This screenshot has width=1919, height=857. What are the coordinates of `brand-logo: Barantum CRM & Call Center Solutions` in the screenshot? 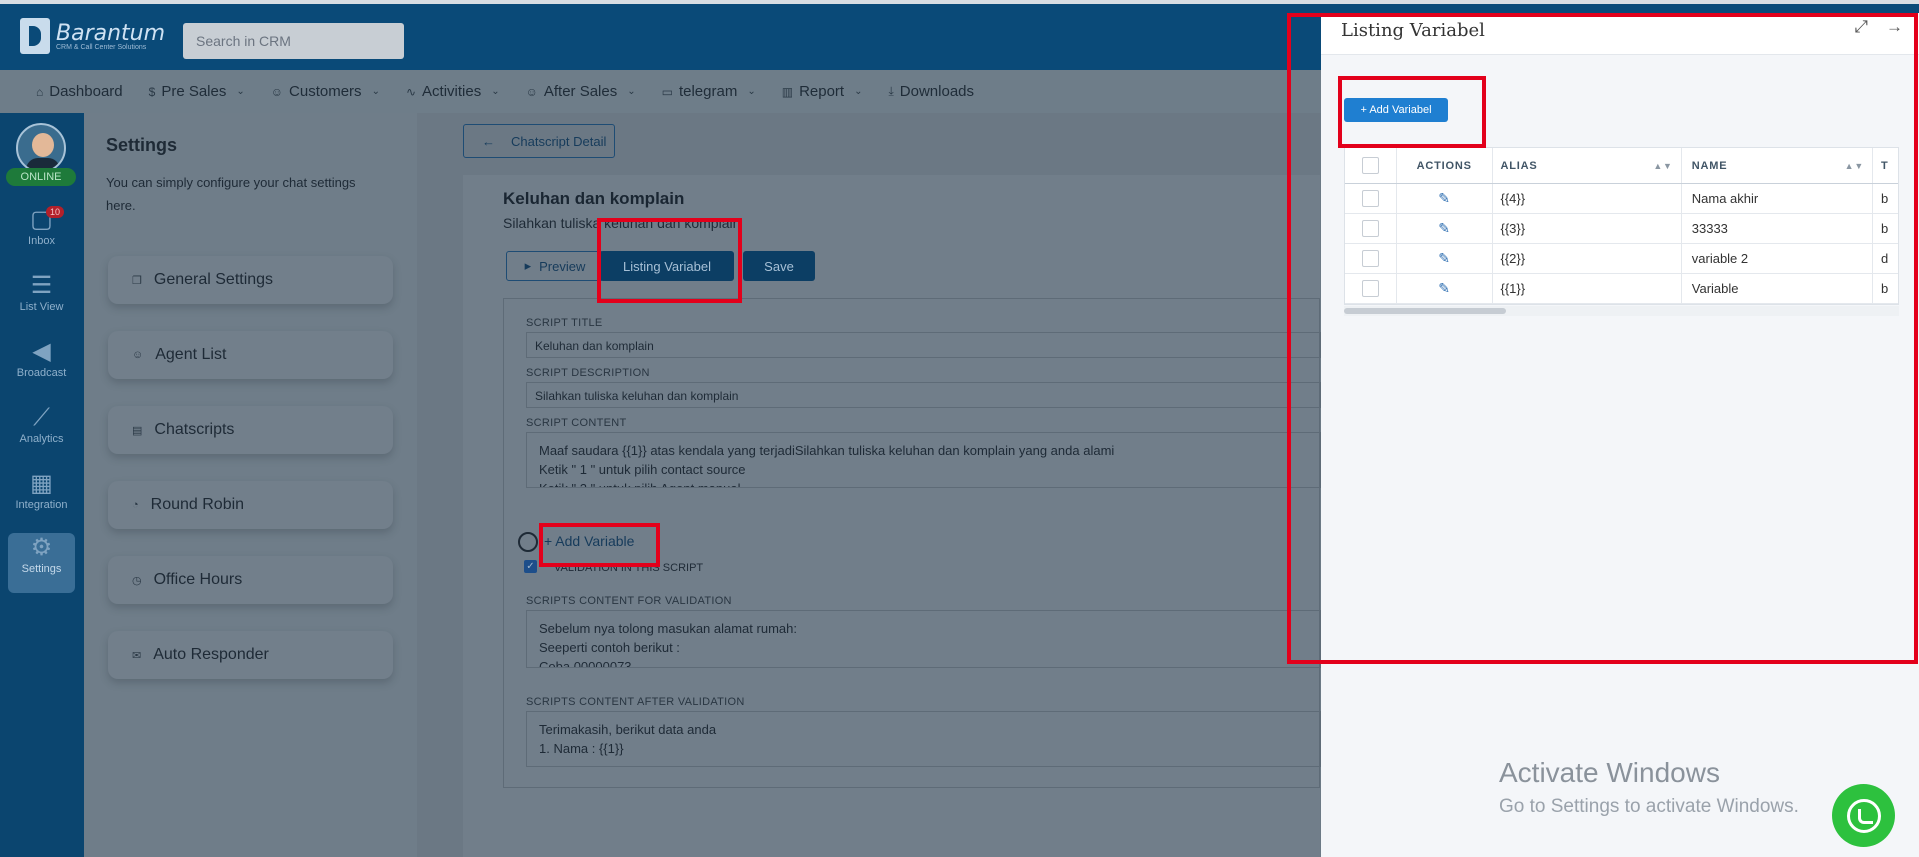 It's located at (92, 36).